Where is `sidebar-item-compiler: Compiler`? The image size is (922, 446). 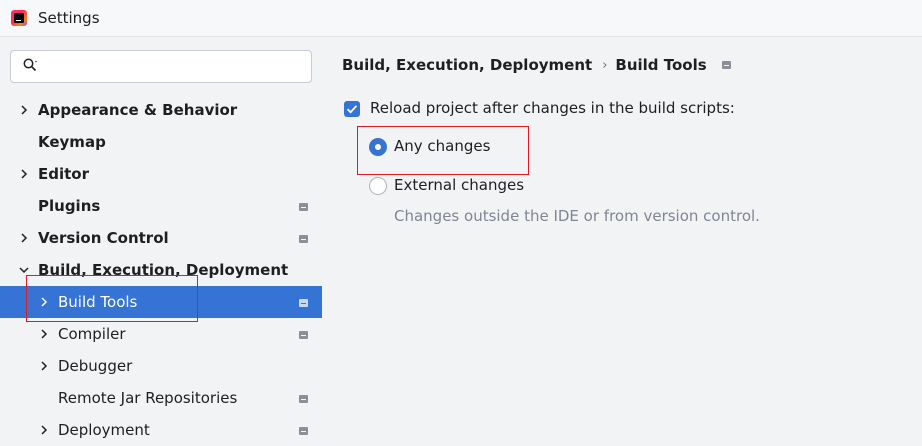 sidebar-item-compiler: Compiler is located at coordinates (161, 334).